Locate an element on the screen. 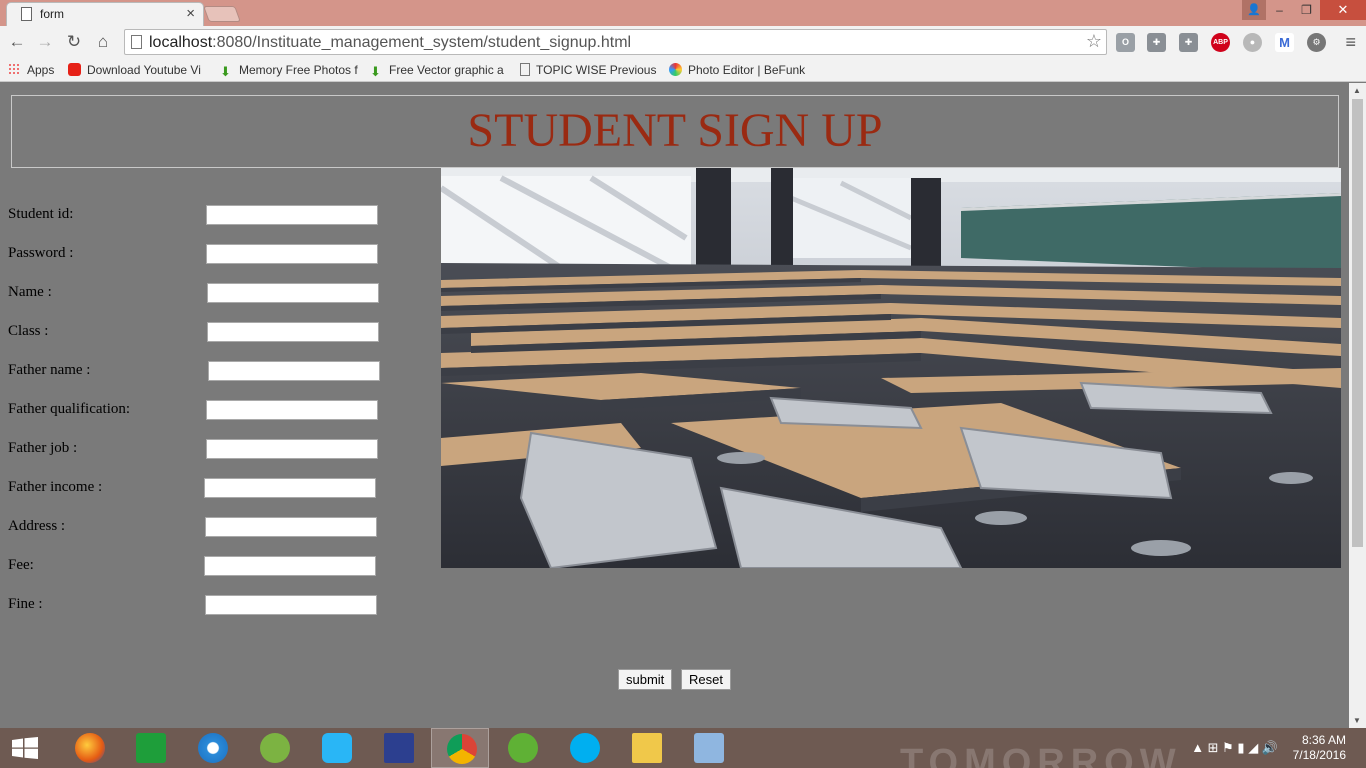  browser-titlebar: form × 👤 – ❐ ✕ is located at coordinates (683, 13).